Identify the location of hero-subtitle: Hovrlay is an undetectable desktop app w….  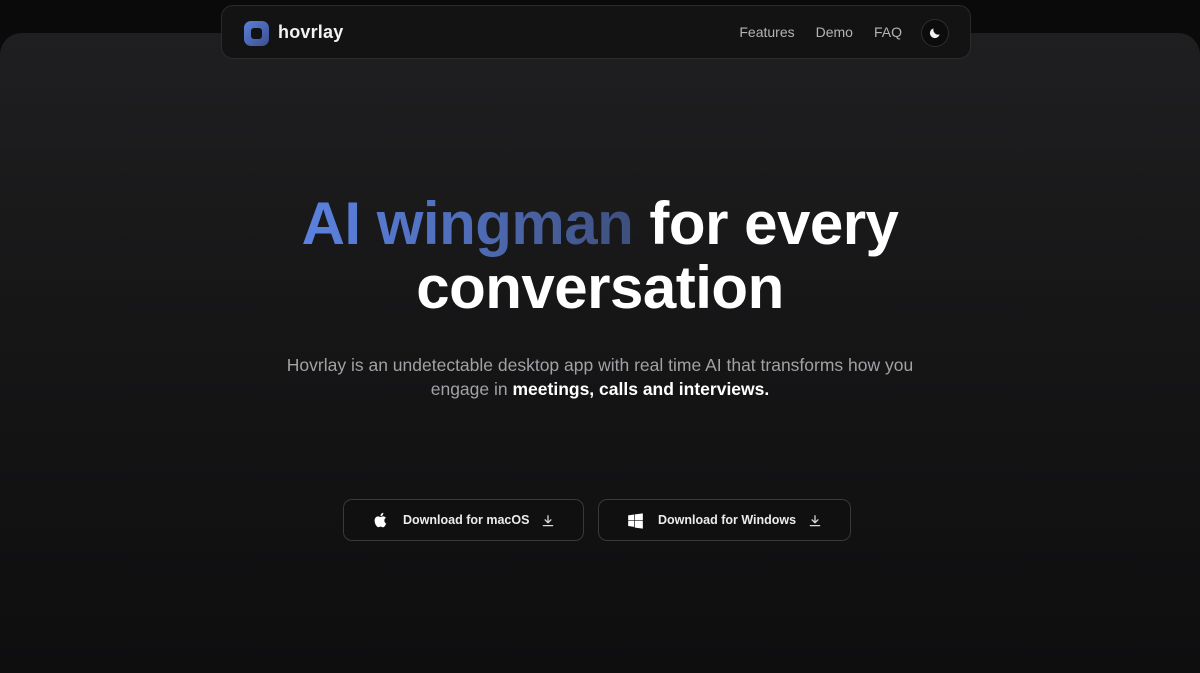
(600, 377).